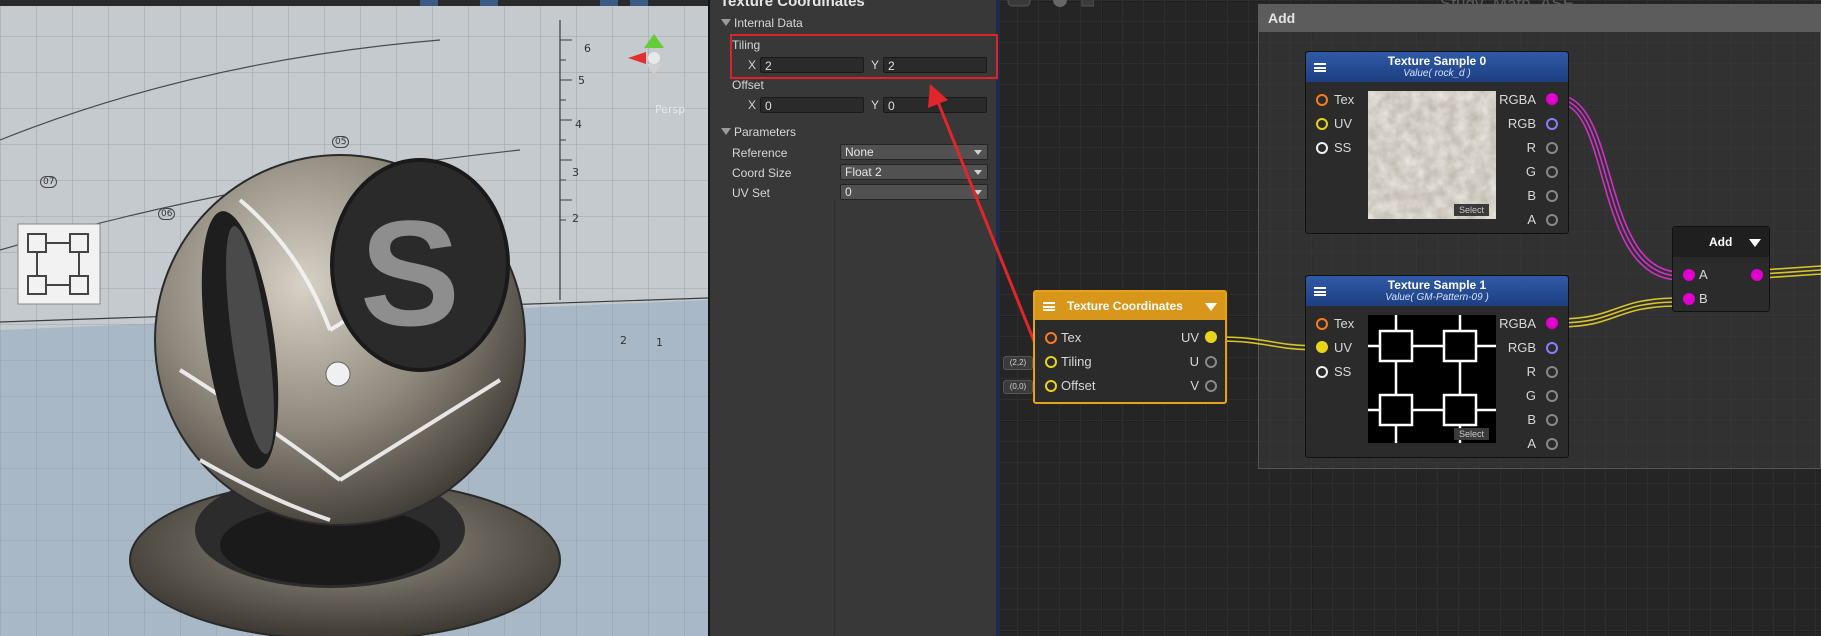 This screenshot has height=636, width=1821. Describe the element at coordinates (1211, 337) in the screenshot. I see `uv-output-port` at that location.